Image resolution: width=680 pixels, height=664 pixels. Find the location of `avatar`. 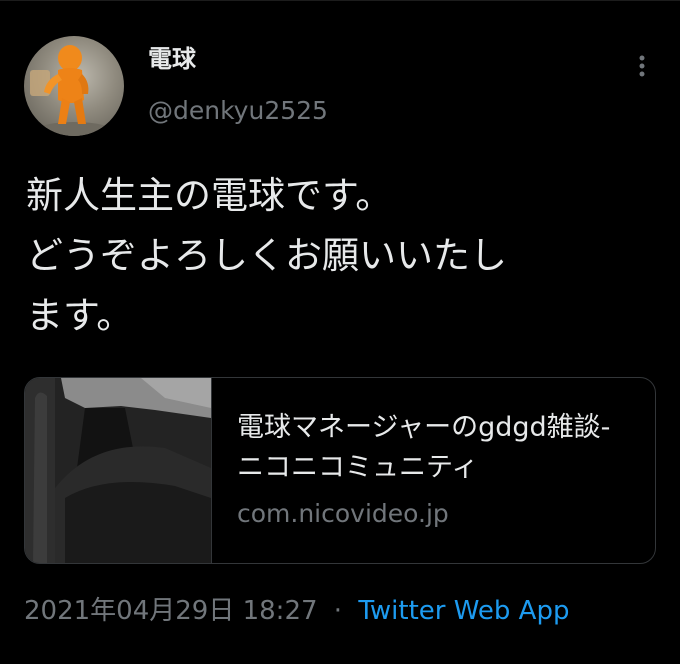

avatar is located at coordinates (74, 86).